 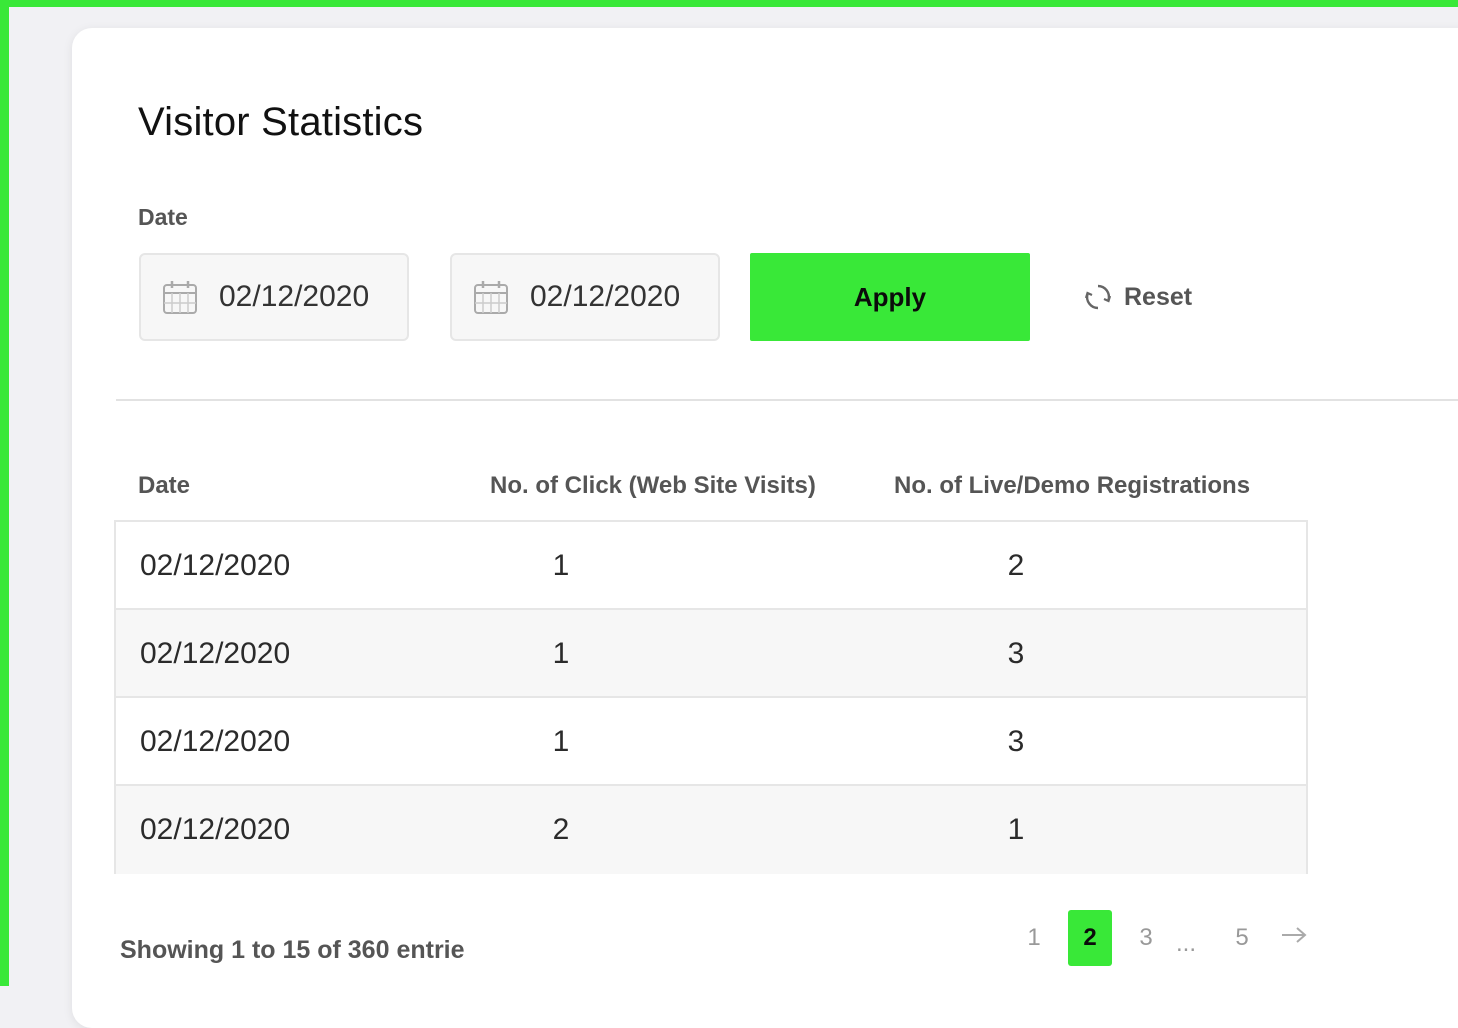 I want to click on cell-registrations: 1, so click(x=1016, y=829).